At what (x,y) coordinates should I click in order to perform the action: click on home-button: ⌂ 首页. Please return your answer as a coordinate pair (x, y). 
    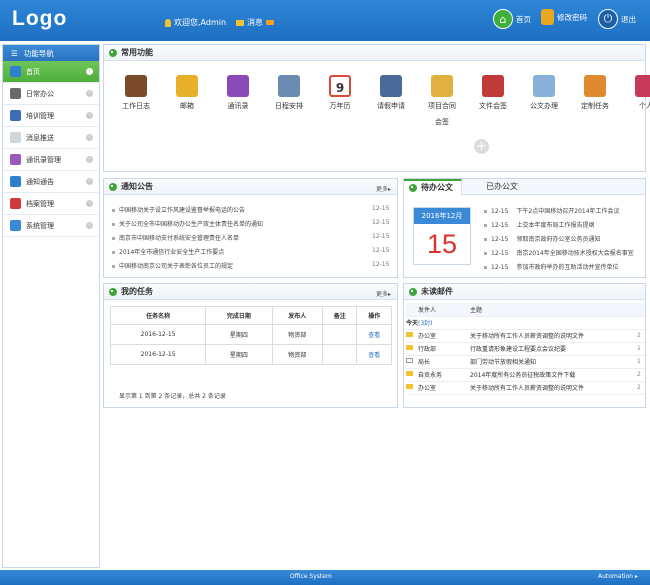
    Looking at the image, I should click on (512, 19).